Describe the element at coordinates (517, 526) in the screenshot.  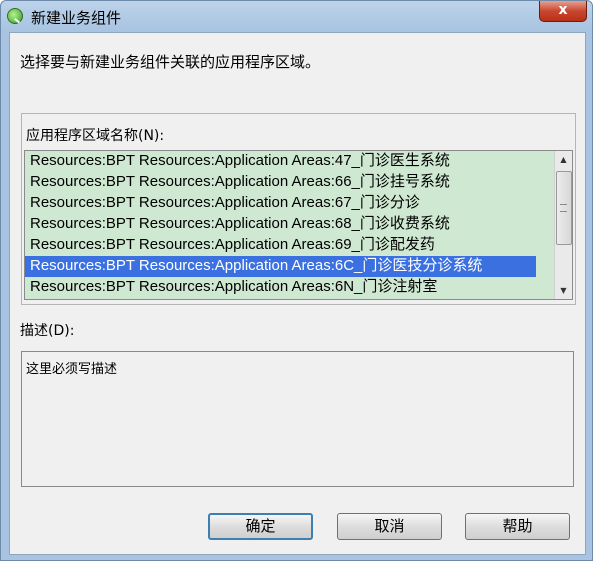
I see `help-button: 帮助` at that location.